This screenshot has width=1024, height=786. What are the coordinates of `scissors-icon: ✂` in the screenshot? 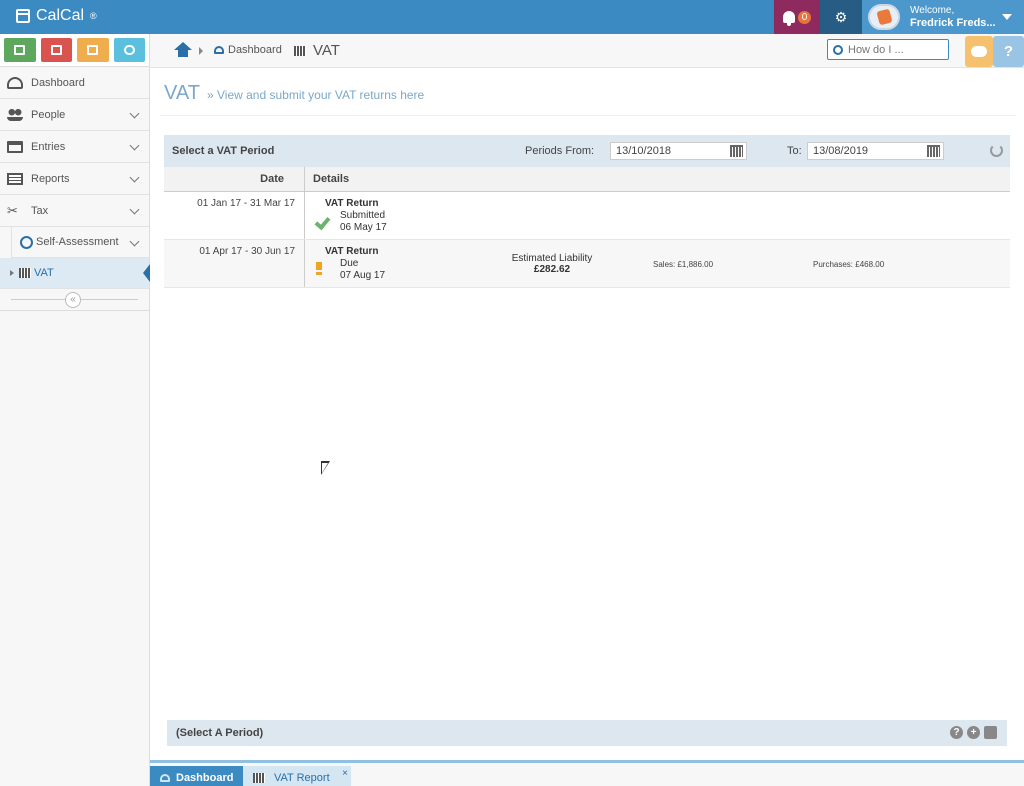 It's located at (12, 210).